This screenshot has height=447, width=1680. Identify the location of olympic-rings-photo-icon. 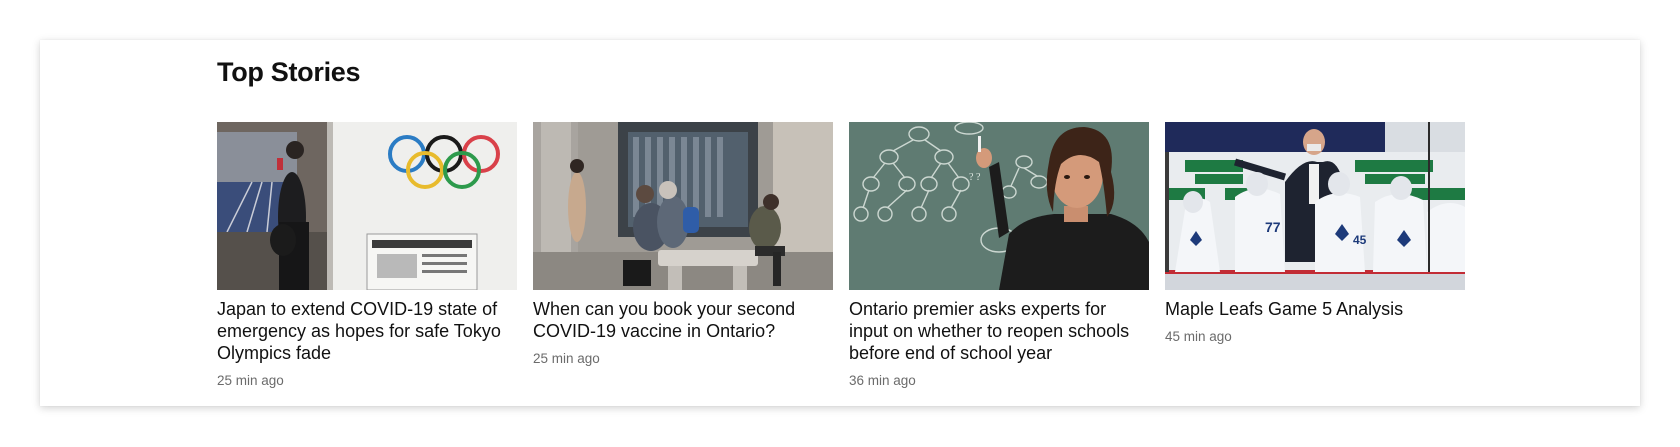
(367, 206).